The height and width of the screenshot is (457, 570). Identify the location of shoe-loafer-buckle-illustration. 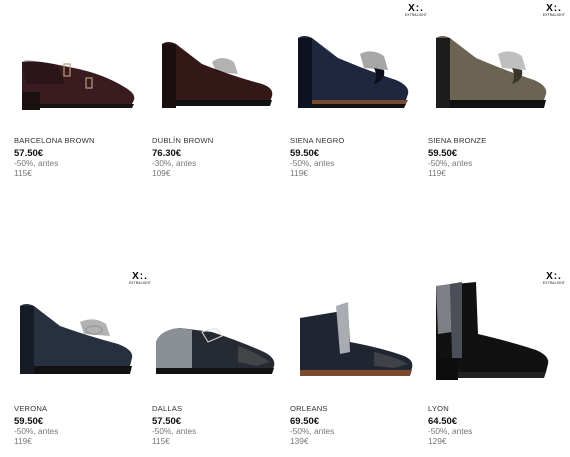
(78, 85).